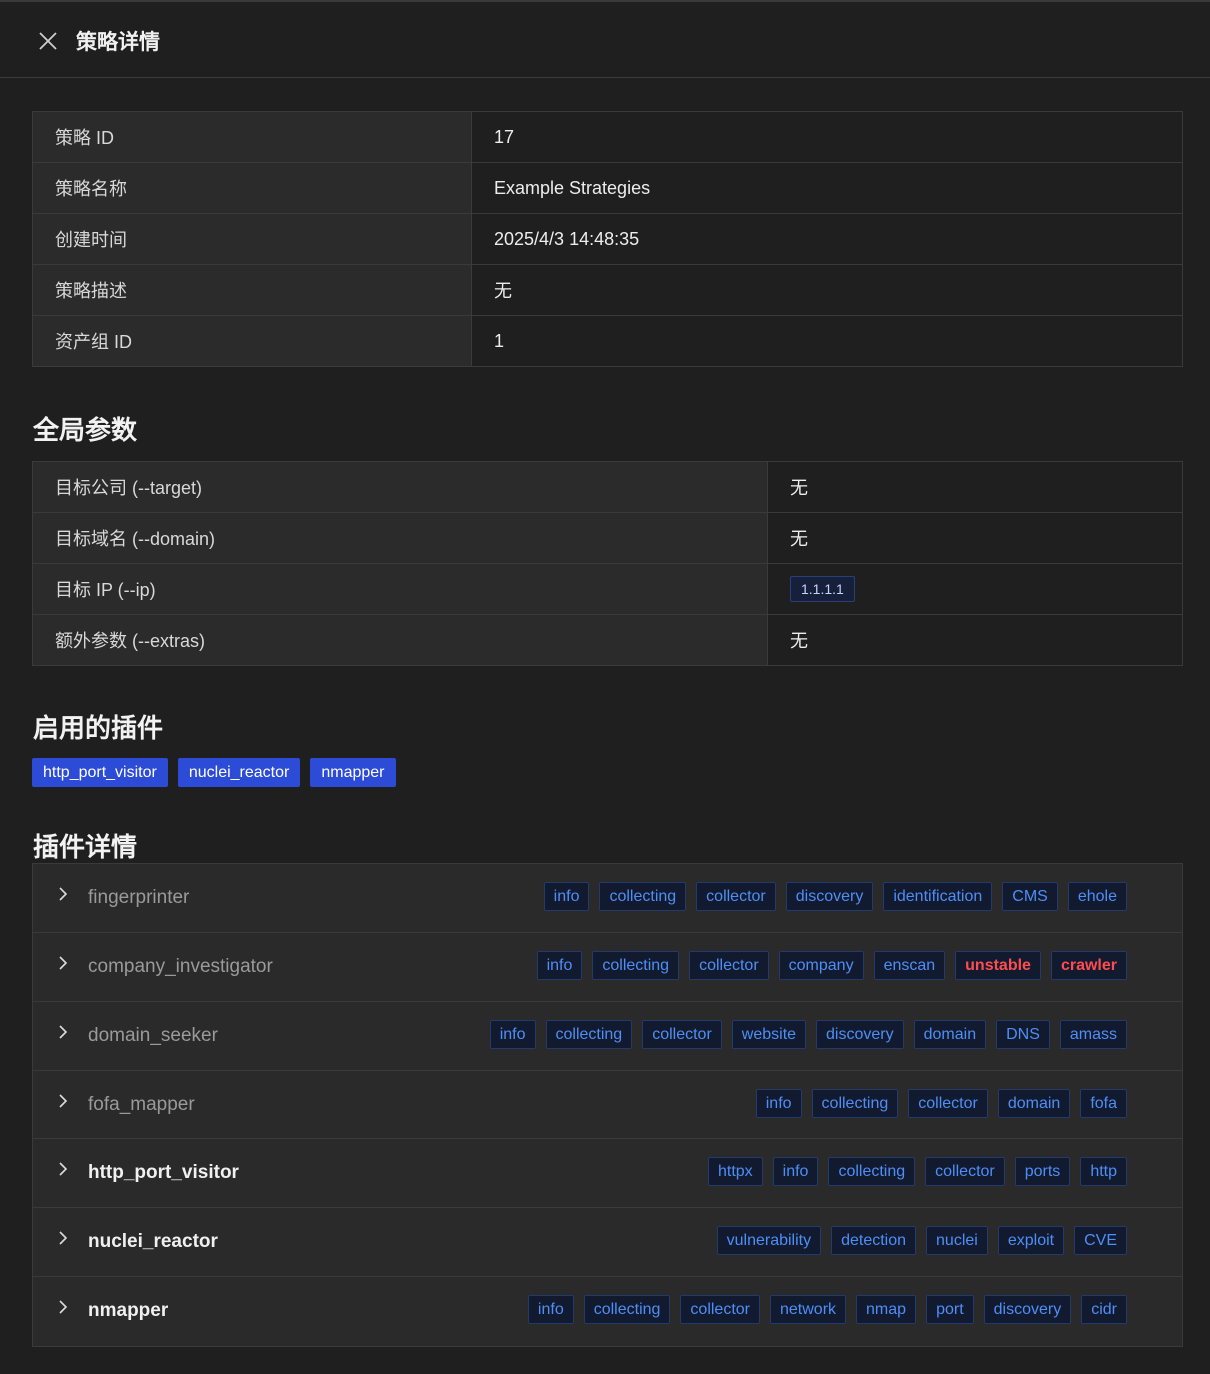 The image size is (1210, 1374). I want to click on close-icon, so click(48, 41).